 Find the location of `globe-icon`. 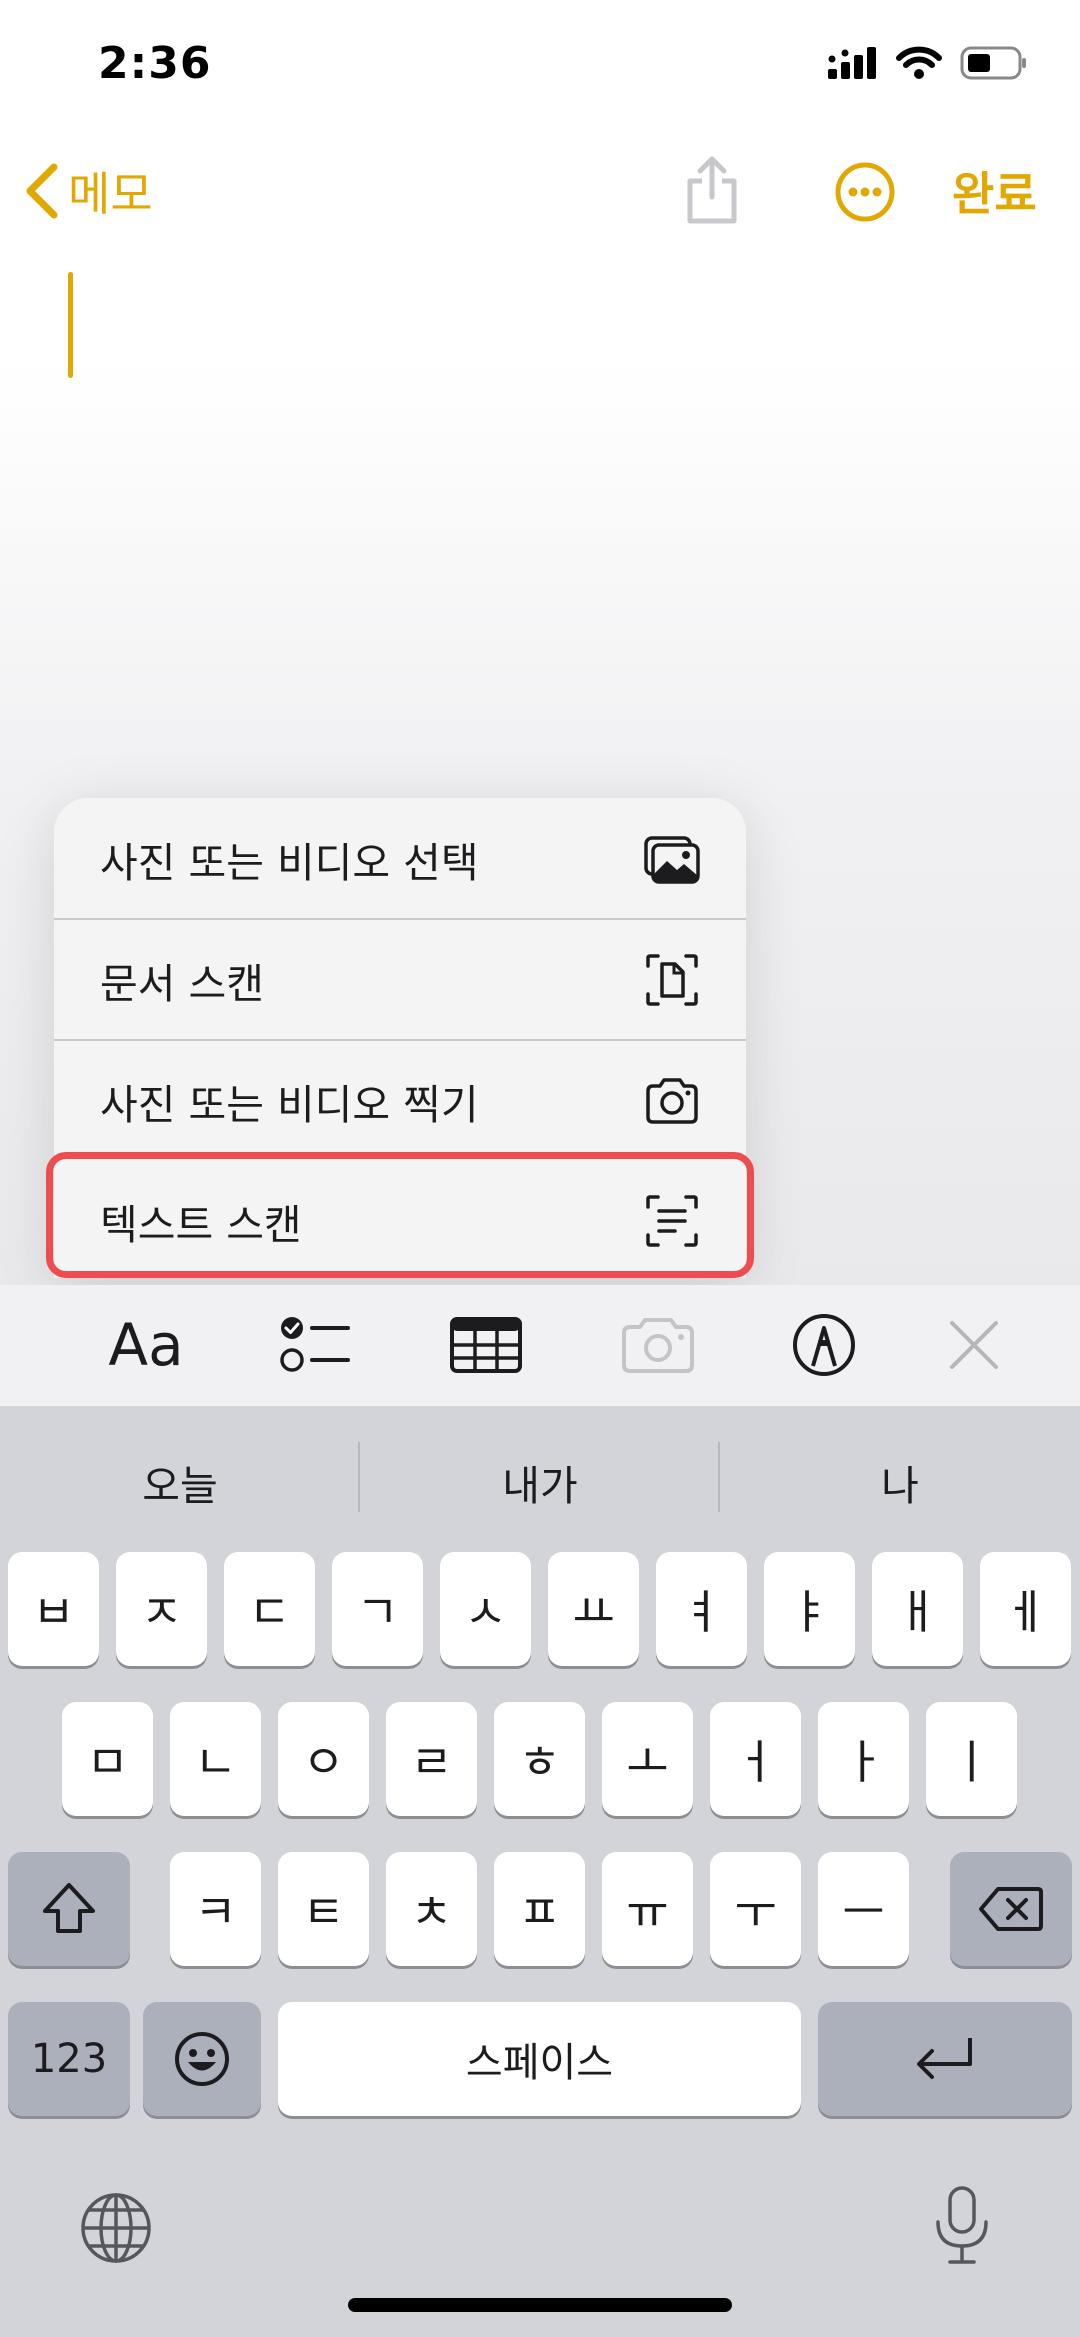

globe-icon is located at coordinates (116, 2228).